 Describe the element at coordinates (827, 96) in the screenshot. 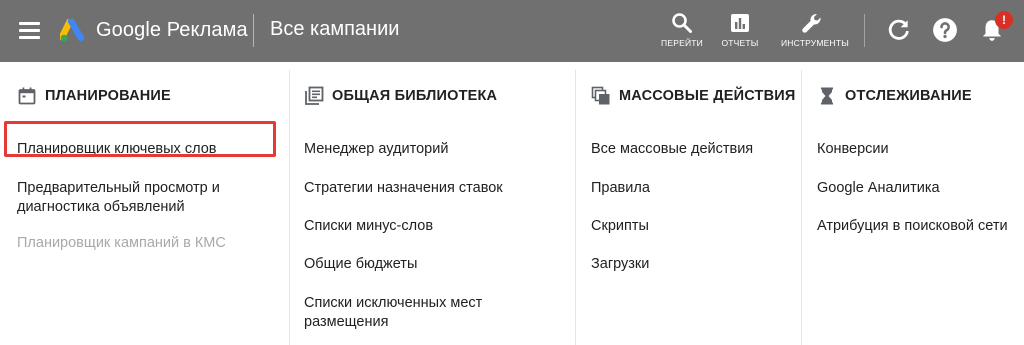

I see `hourglass-icon` at that location.